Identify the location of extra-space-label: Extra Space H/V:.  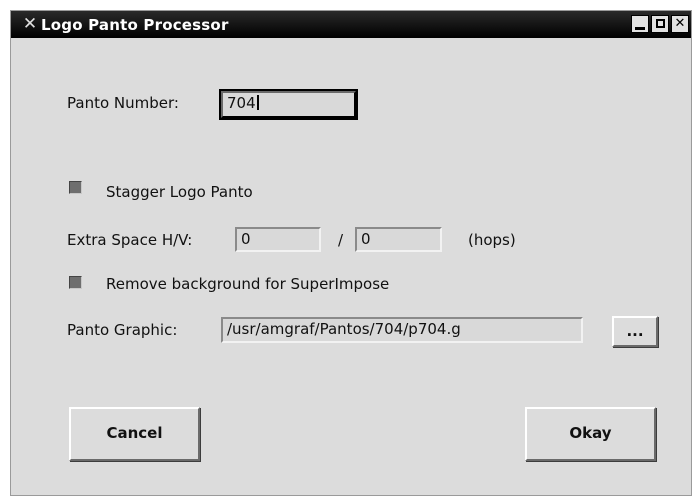
(130, 240).